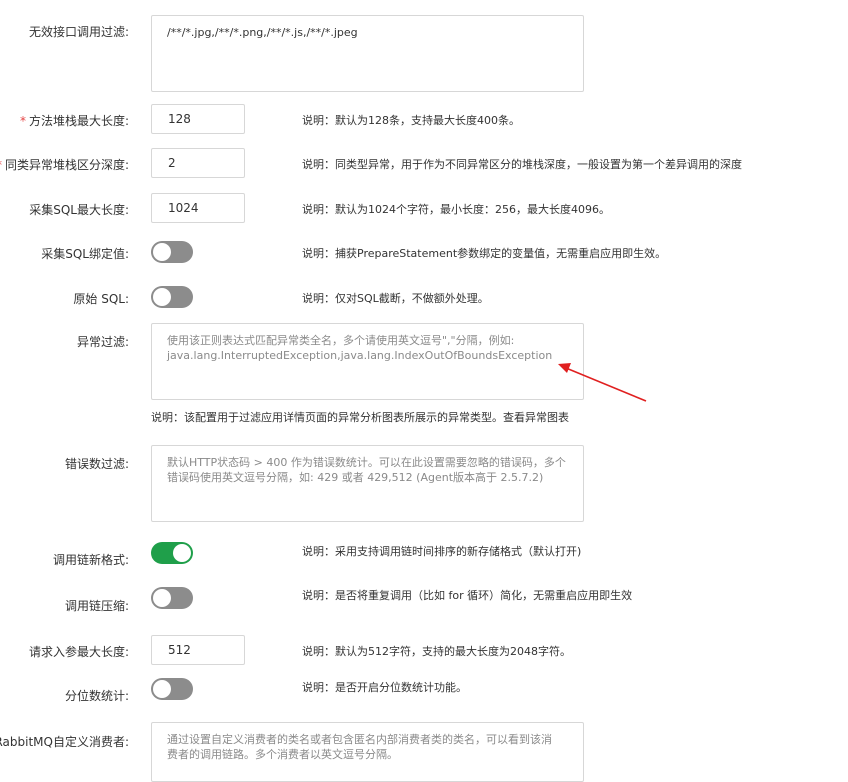 Image resolution: width=848 pixels, height=782 pixels. What do you see at coordinates (90, 560) in the screenshot?
I see `trace-new-format-label: 调用链新格式:` at bounding box center [90, 560].